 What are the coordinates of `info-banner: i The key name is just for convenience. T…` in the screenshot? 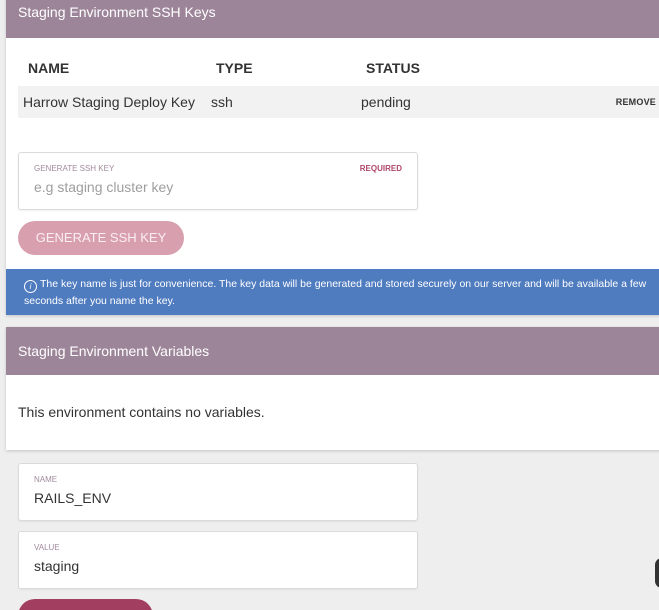 It's located at (332, 292).